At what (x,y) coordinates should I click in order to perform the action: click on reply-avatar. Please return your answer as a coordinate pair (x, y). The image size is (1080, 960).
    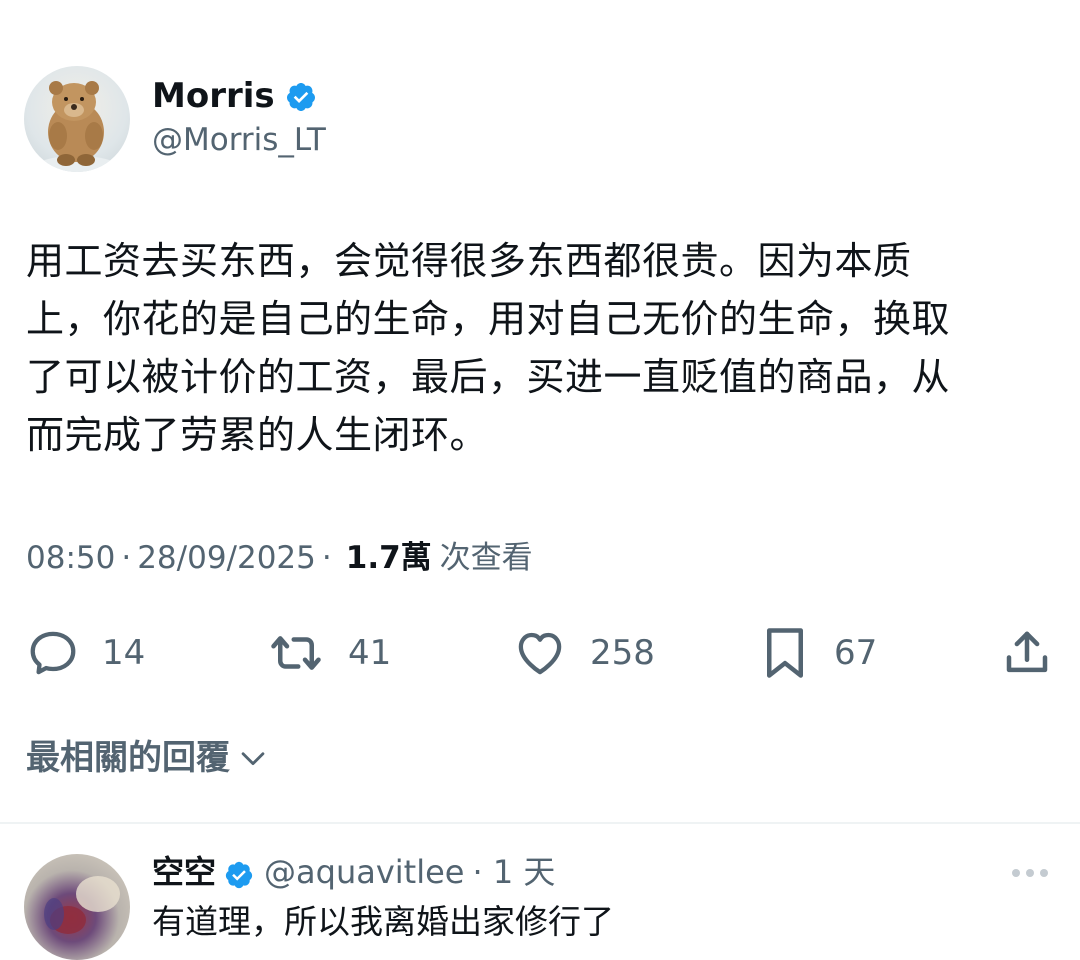
    Looking at the image, I should click on (77, 907).